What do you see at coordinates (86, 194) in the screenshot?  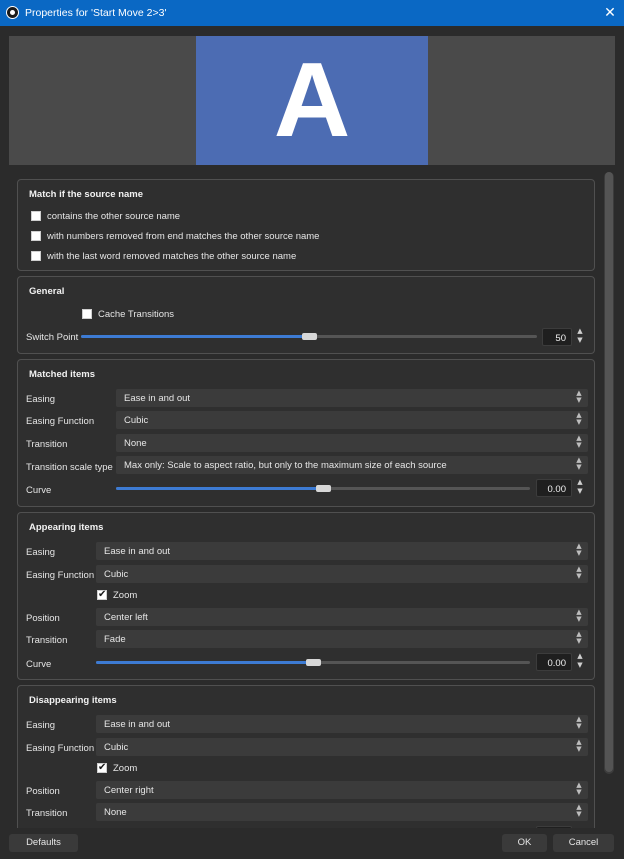 I see `group-title: Match if the source name` at bounding box center [86, 194].